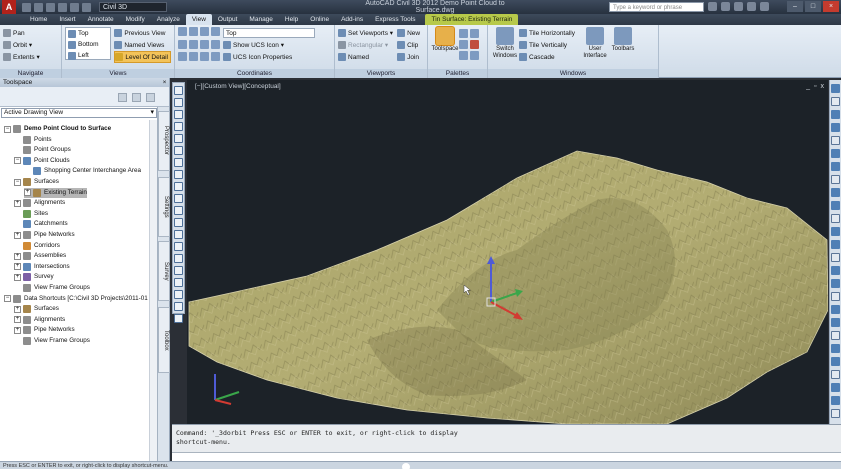 The image size is (841, 469). I want to click on tree-node: View Frame Groups, so click(52, 341).